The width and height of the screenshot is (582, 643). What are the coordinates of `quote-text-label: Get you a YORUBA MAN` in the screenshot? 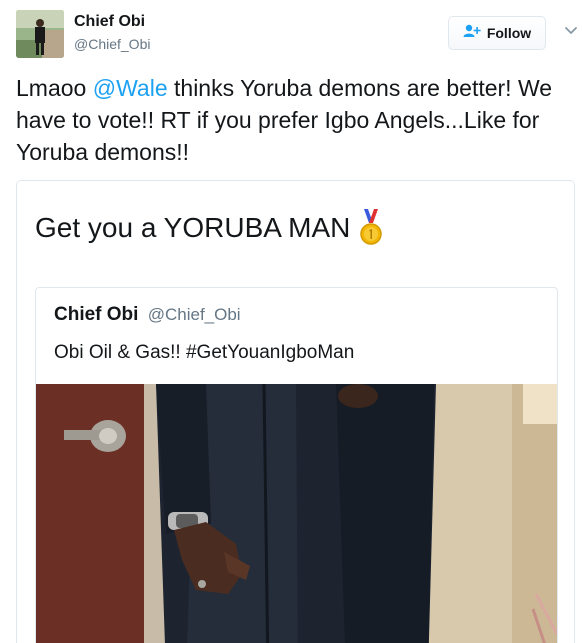 It's located at (193, 227).